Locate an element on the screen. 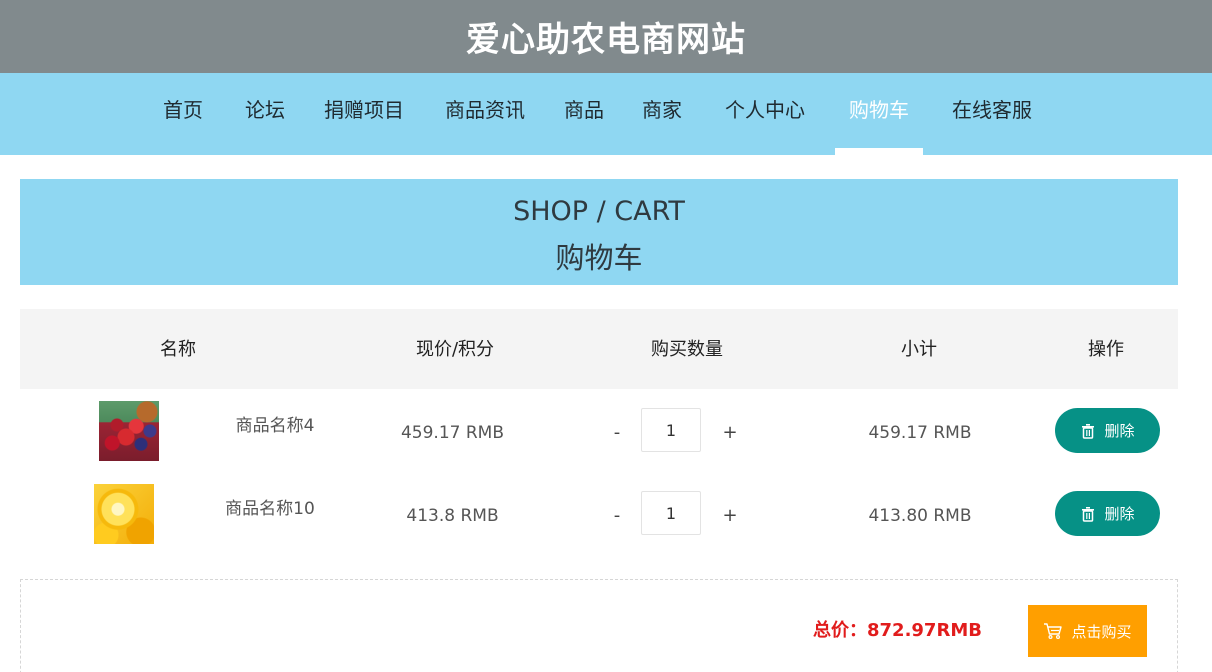  site-title: 爱心助农电商网站 is located at coordinates (606, 40).